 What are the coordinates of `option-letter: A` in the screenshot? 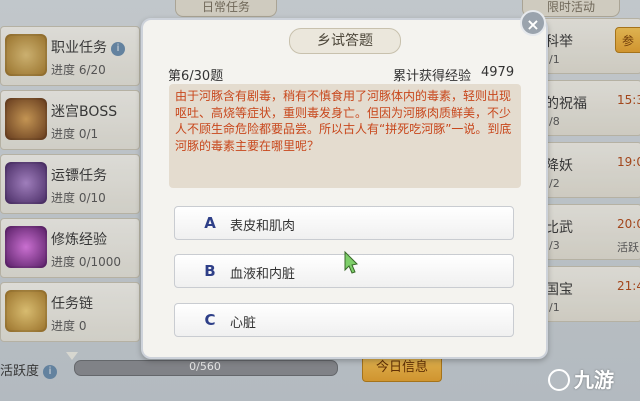 It's located at (210, 223).